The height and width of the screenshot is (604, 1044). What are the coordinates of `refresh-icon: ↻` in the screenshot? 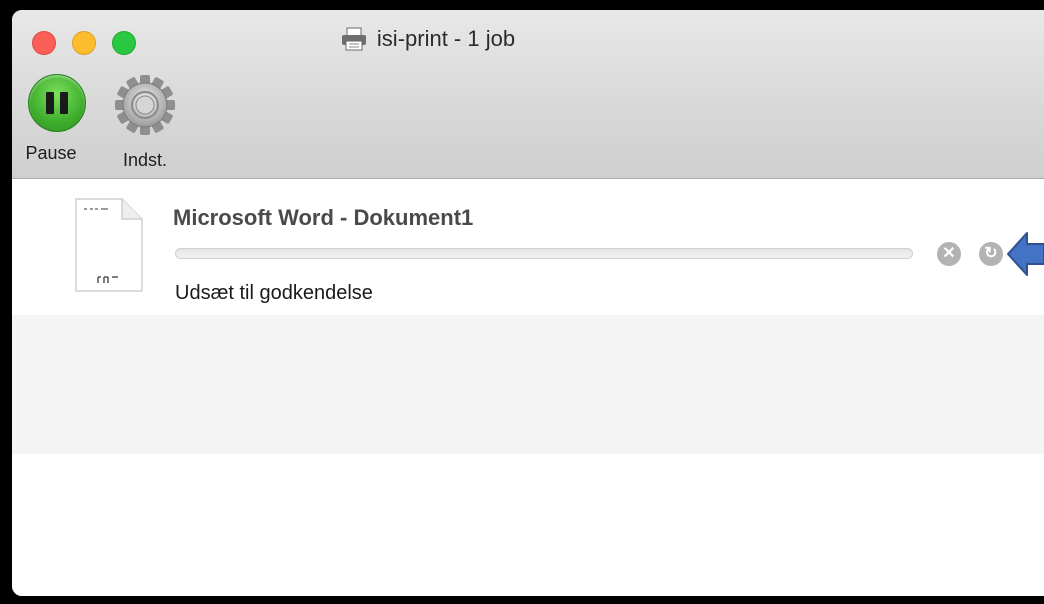 It's located at (991, 253).